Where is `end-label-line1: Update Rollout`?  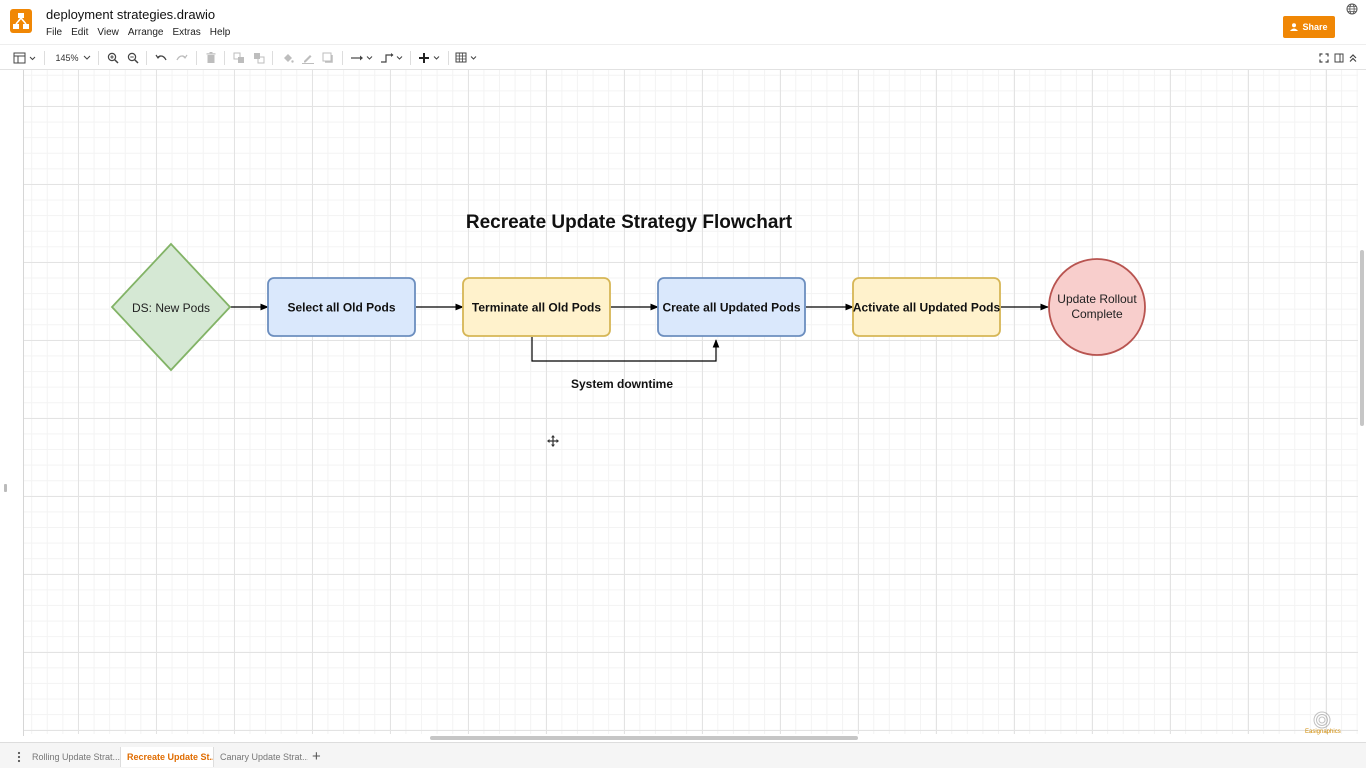
end-label-line1: Update Rollout is located at coordinates (1097, 299).